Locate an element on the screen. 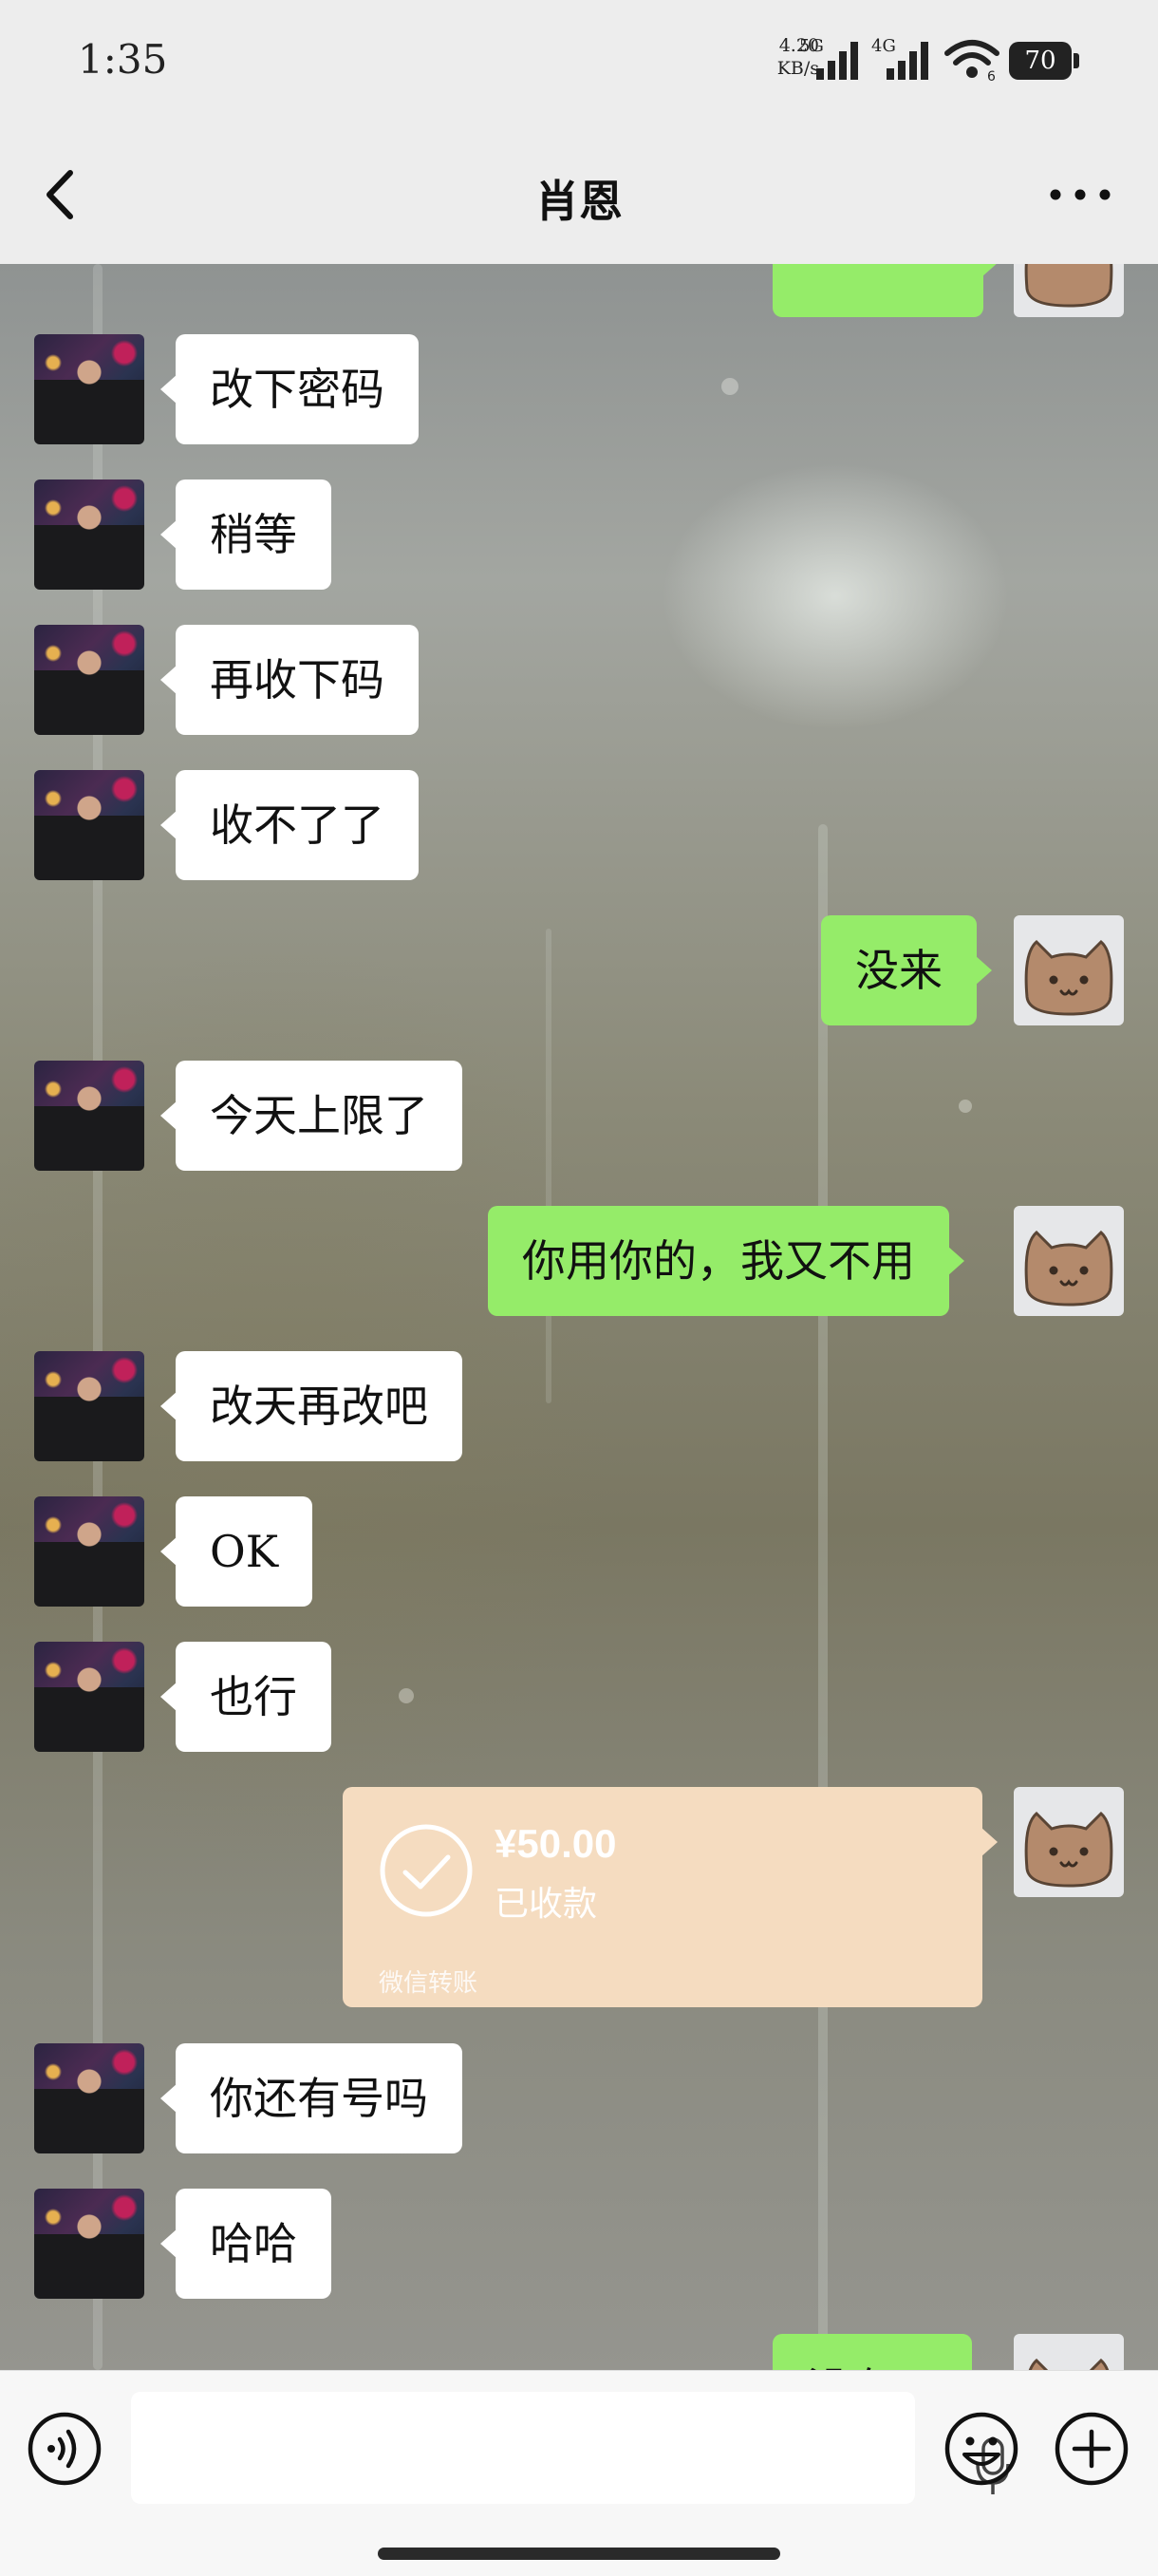 This screenshot has height=2576, width=1158. transfer-status: 已收款 is located at coordinates (546, 1904).